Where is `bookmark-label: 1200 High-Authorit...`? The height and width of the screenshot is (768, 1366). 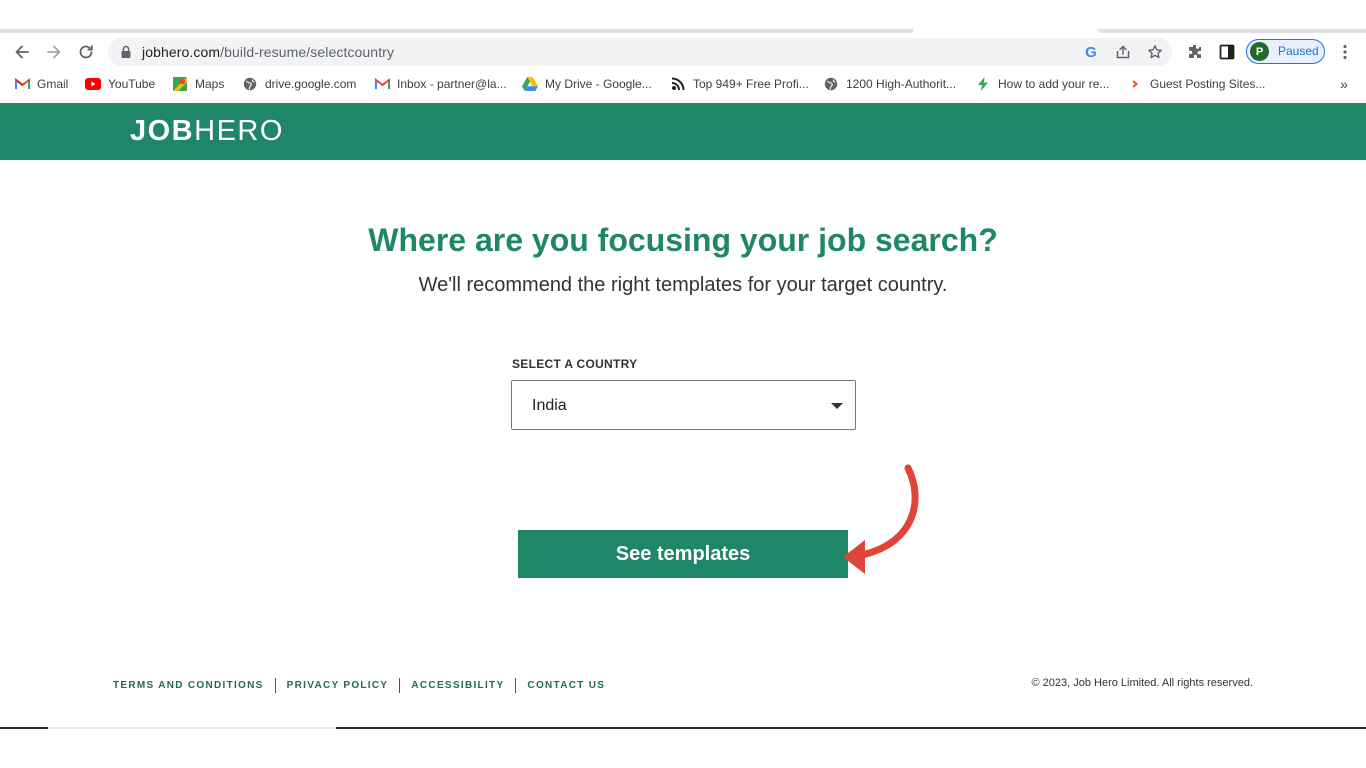
bookmark-label: 1200 High-Authorit... is located at coordinates (901, 84).